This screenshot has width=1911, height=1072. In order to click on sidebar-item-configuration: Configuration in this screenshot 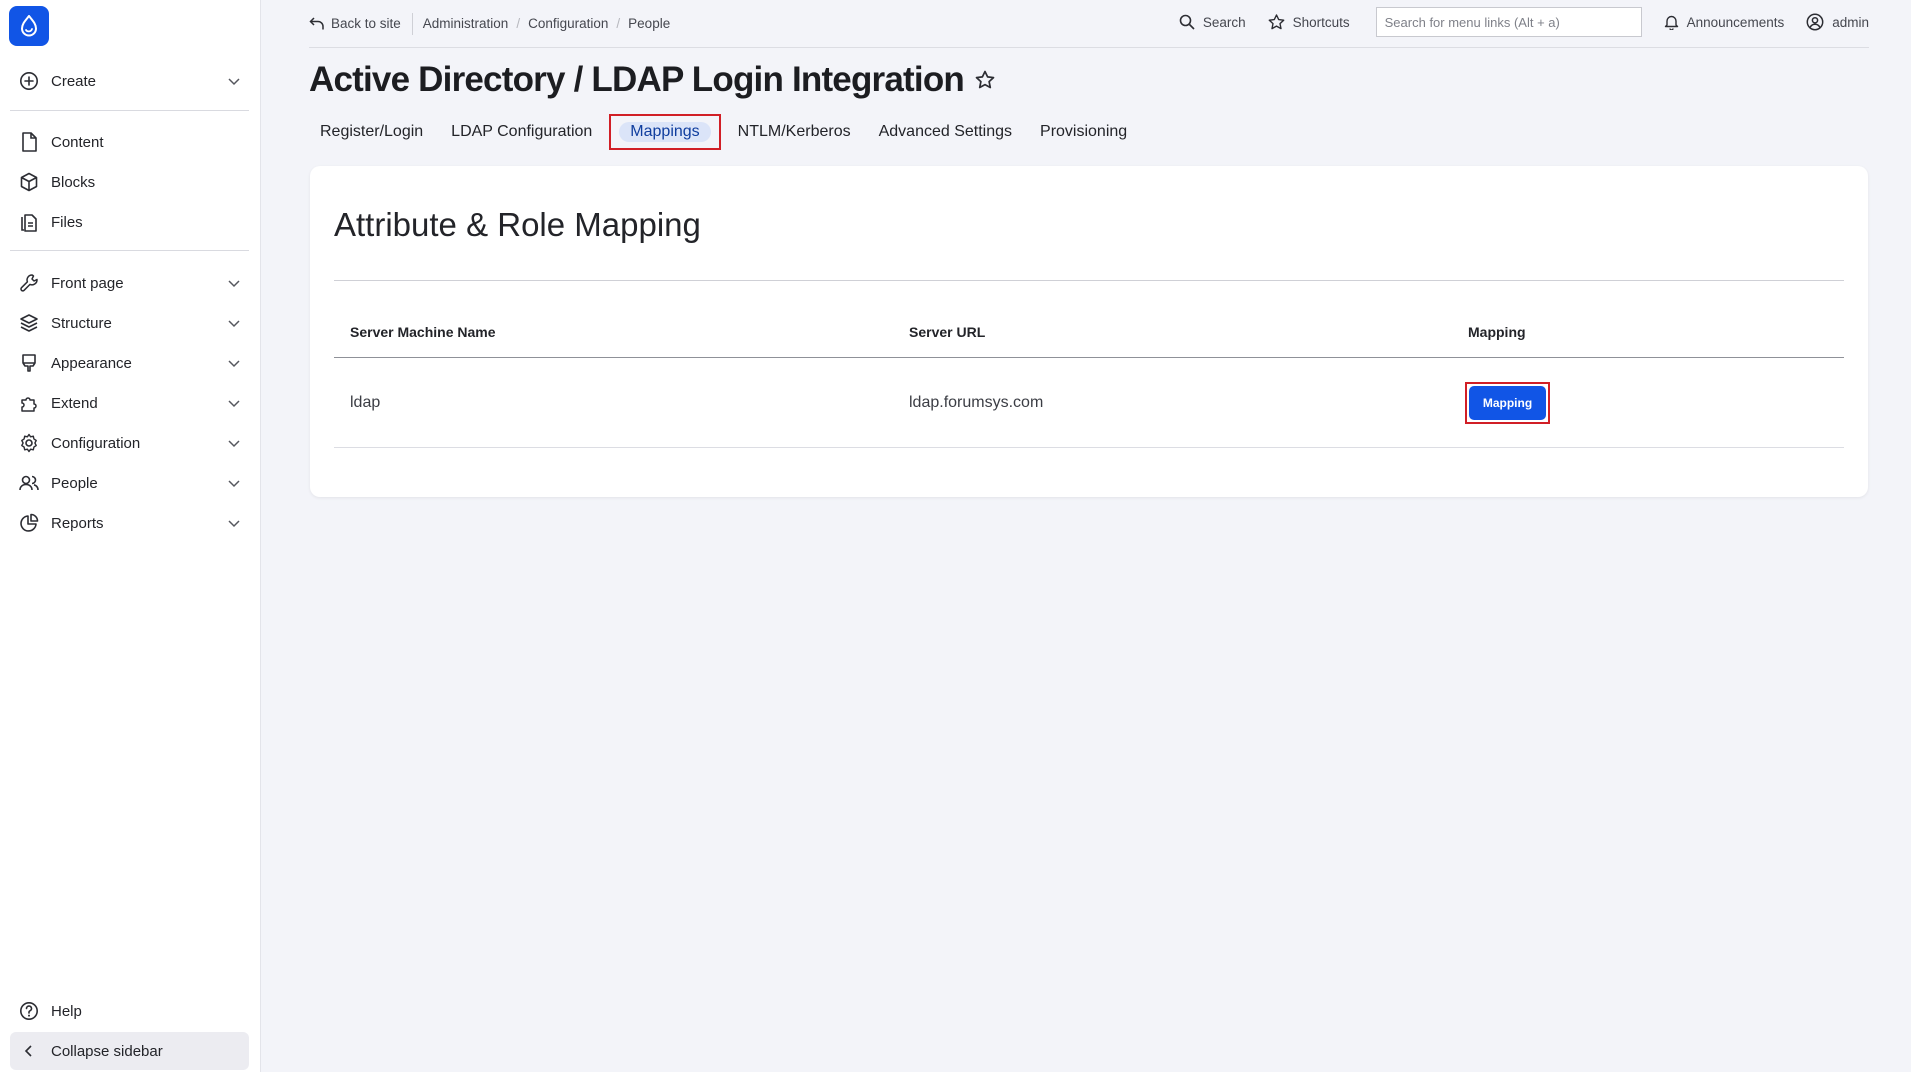, I will do `click(129, 443)`.